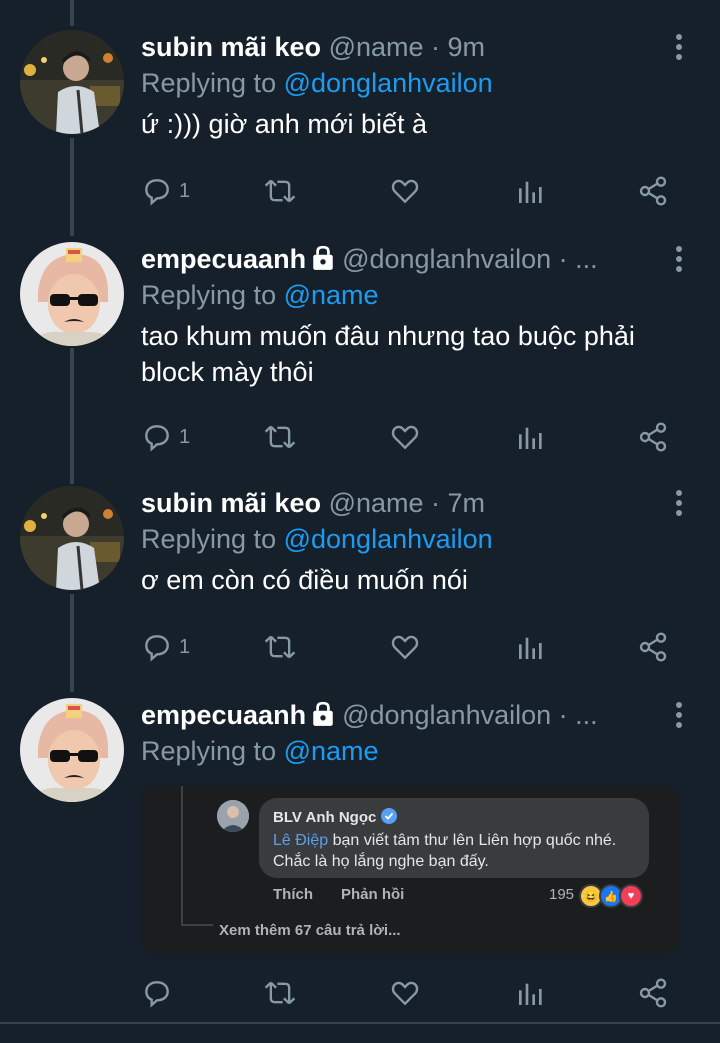 The width and height of the screenshot is (720, 1043). What do you see at coordinates (335, 817) in the screenshot?
I see `commenter-name: BLV Anh Ngọc` at bounding box center [335, 817].